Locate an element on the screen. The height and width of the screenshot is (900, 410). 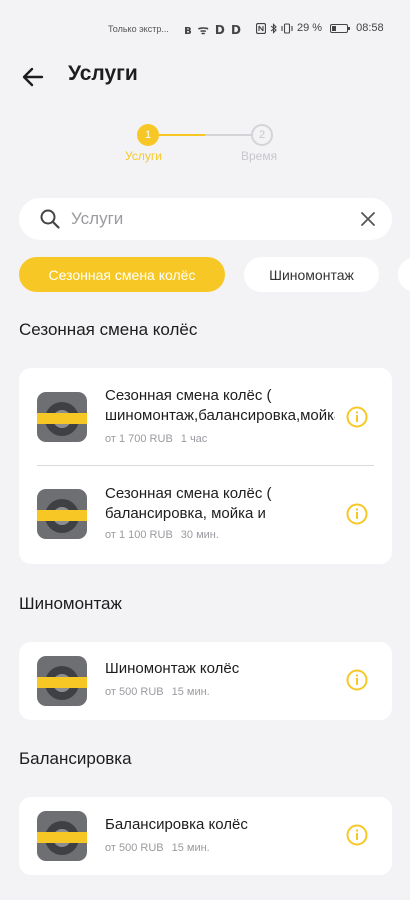
step-2-circle: 2 is located at coordinates (262, 135).